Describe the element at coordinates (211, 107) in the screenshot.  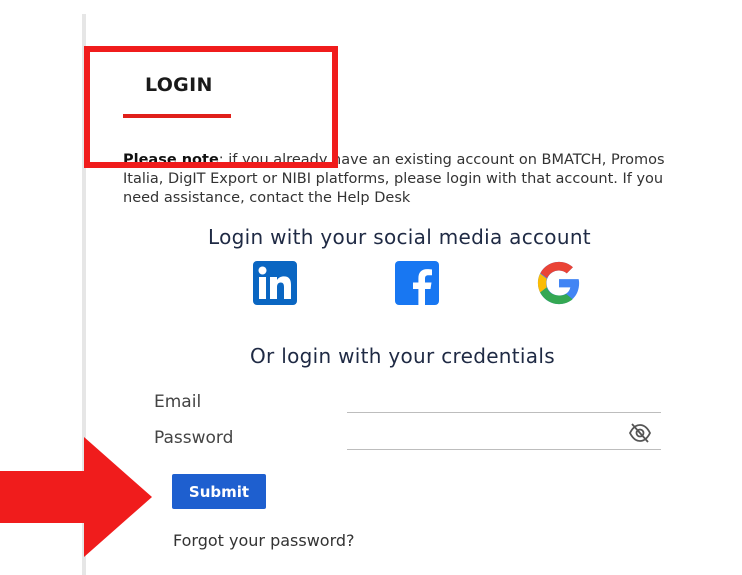
I see `red-highlight-box` at that location.